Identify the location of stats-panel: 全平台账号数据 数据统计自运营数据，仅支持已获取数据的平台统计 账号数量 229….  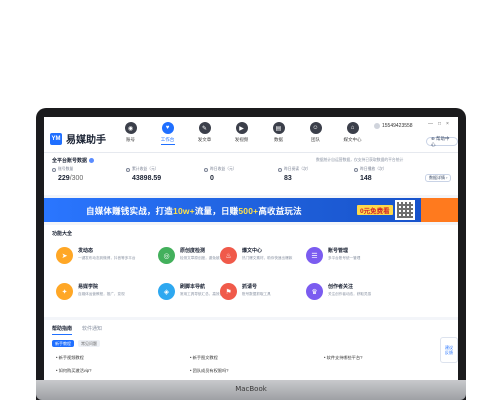
(251, 174).